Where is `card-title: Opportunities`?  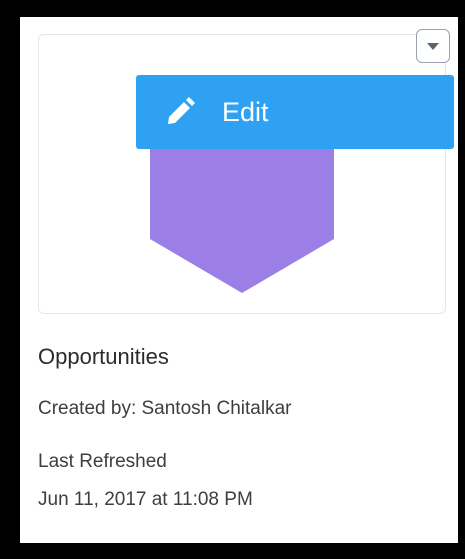
card-title: Opportunities is located at coordinates (103, 357).